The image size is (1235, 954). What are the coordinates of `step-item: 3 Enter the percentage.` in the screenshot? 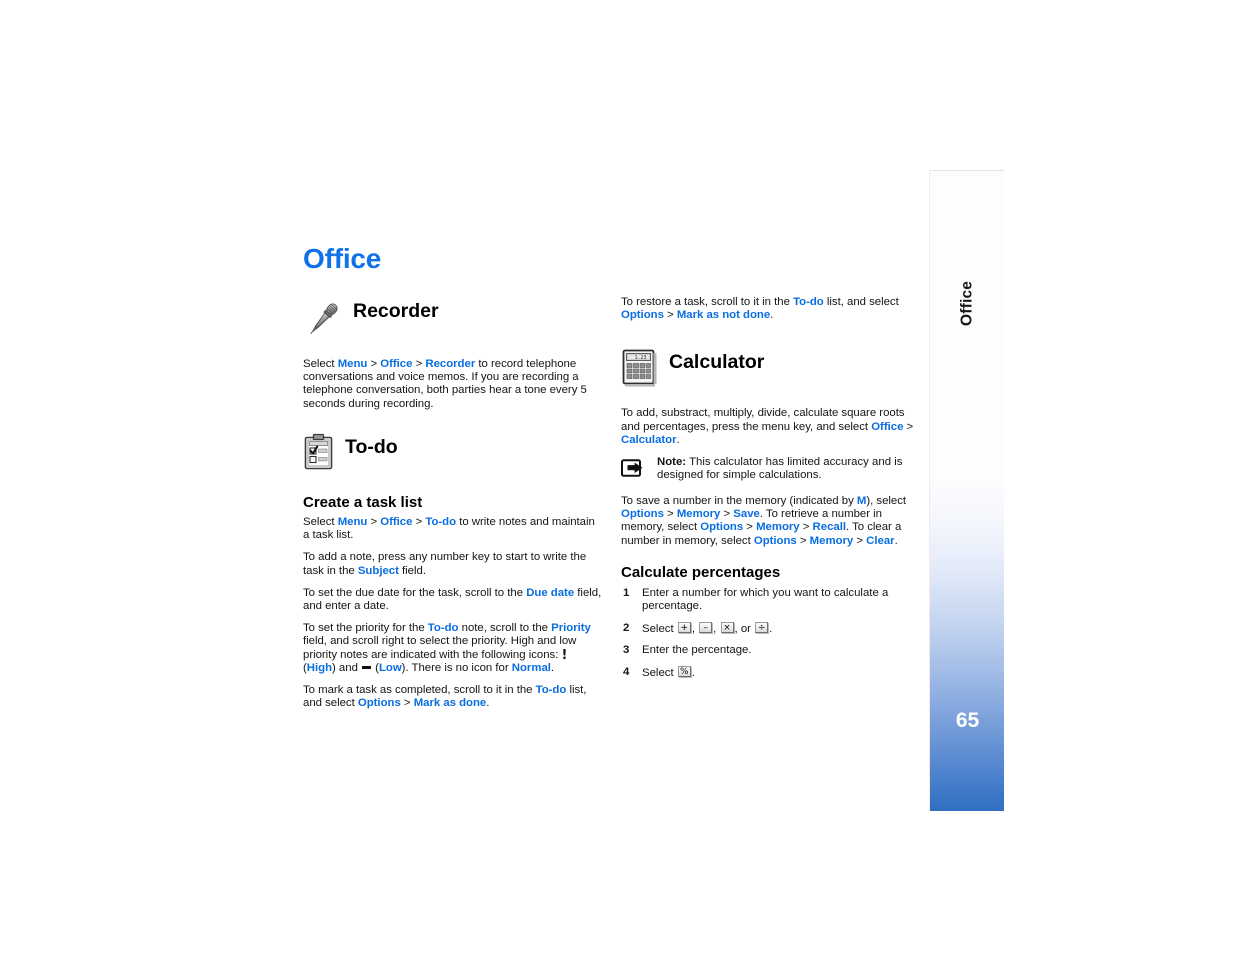 It's located at (771, 650).